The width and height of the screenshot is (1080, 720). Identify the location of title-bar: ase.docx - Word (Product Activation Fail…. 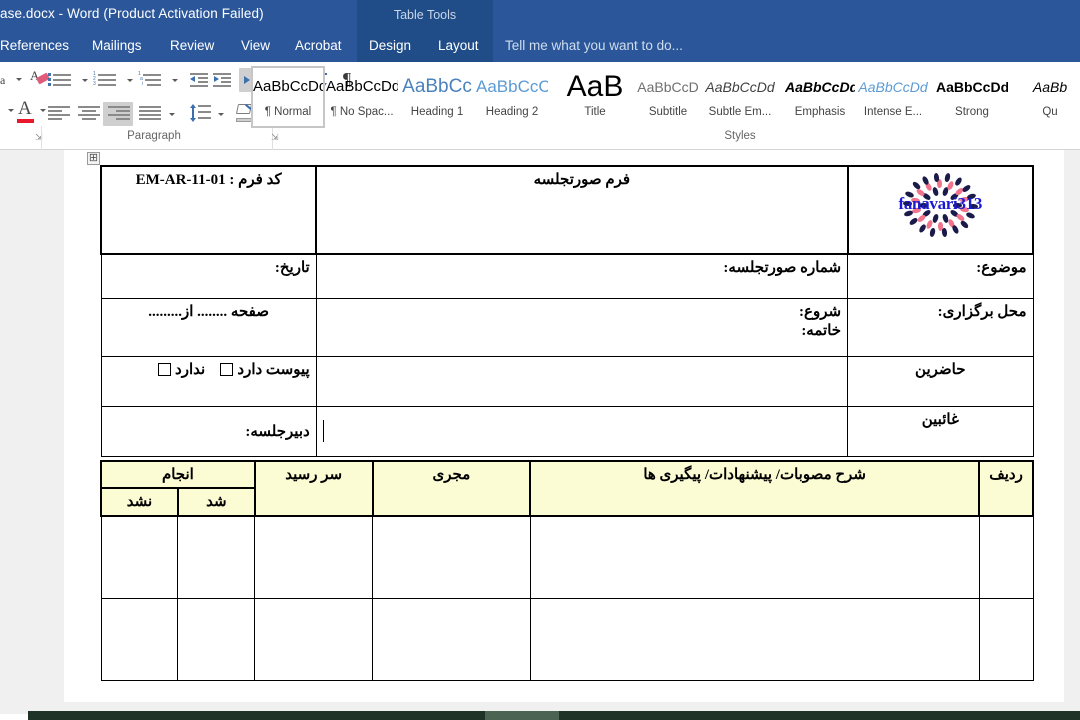
(540, 15).